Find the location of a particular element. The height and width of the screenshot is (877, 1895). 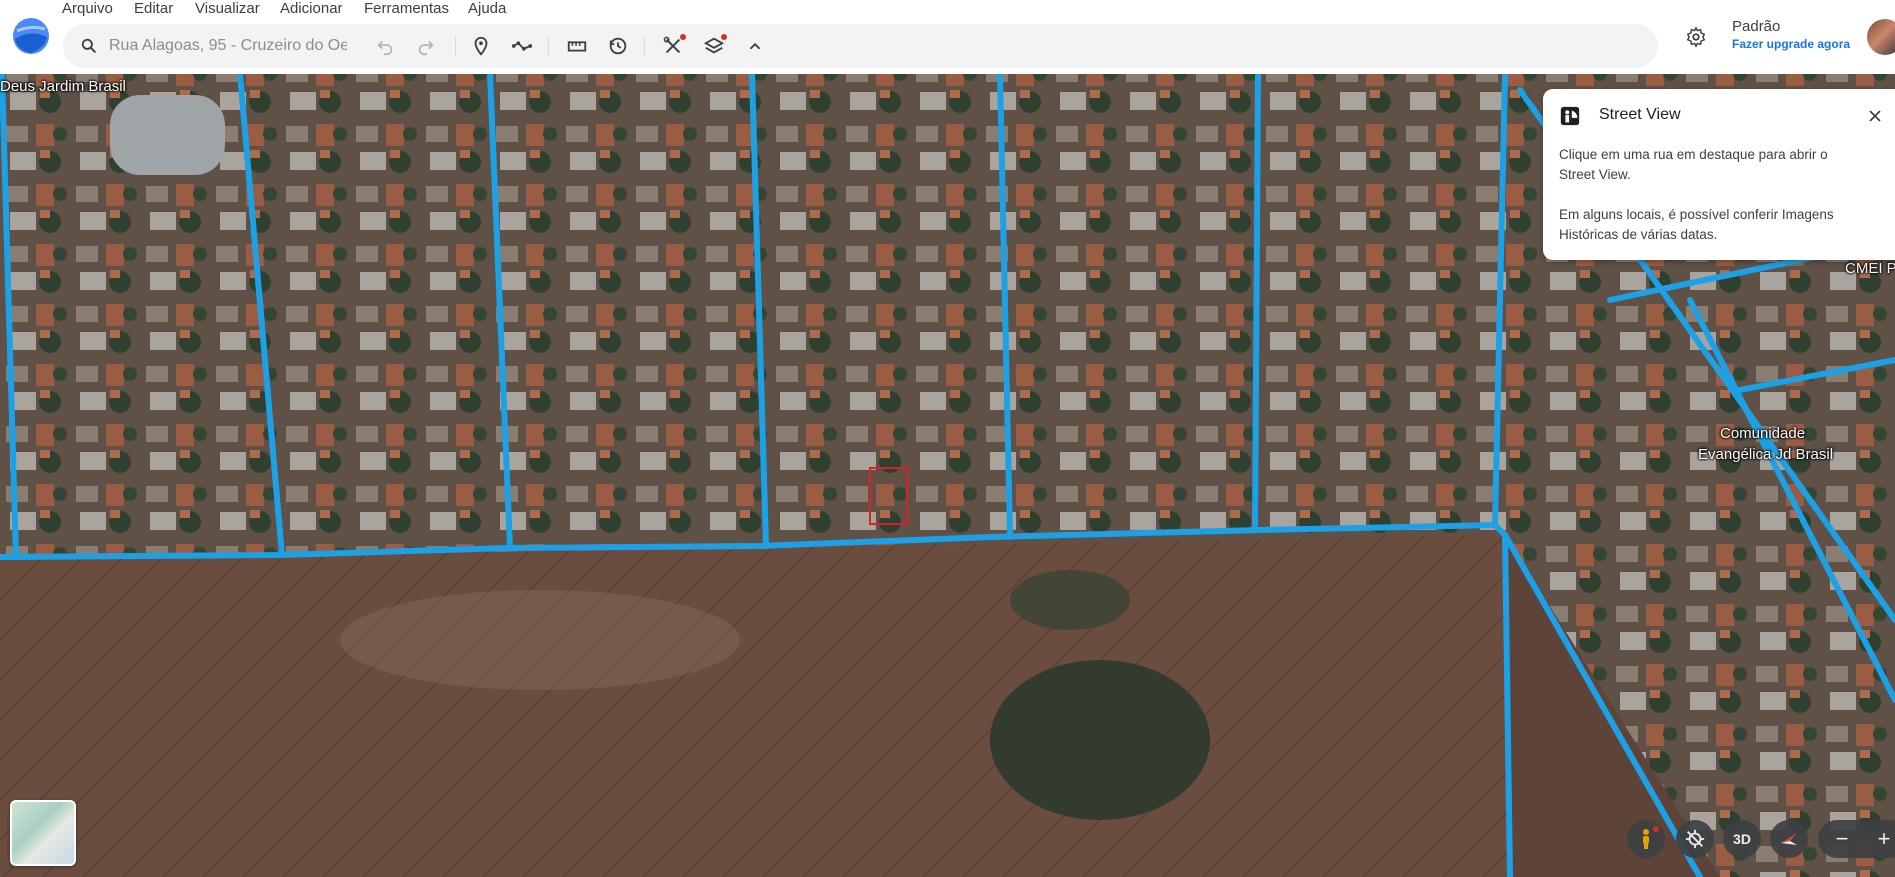

recenter-button is located at coordinates (1695, 839).